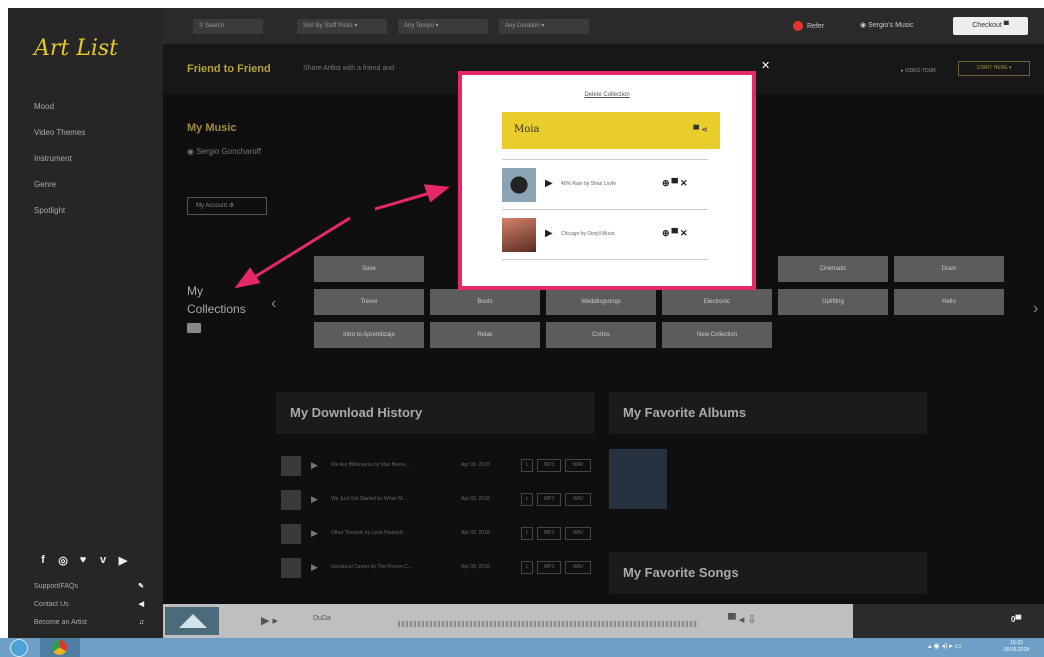 The height and width of the screenshot is (657, 1044). Describe the element at coordinates (994, 68) in the screenshot. I see `start-here-button: START HERE ▾` at that location.